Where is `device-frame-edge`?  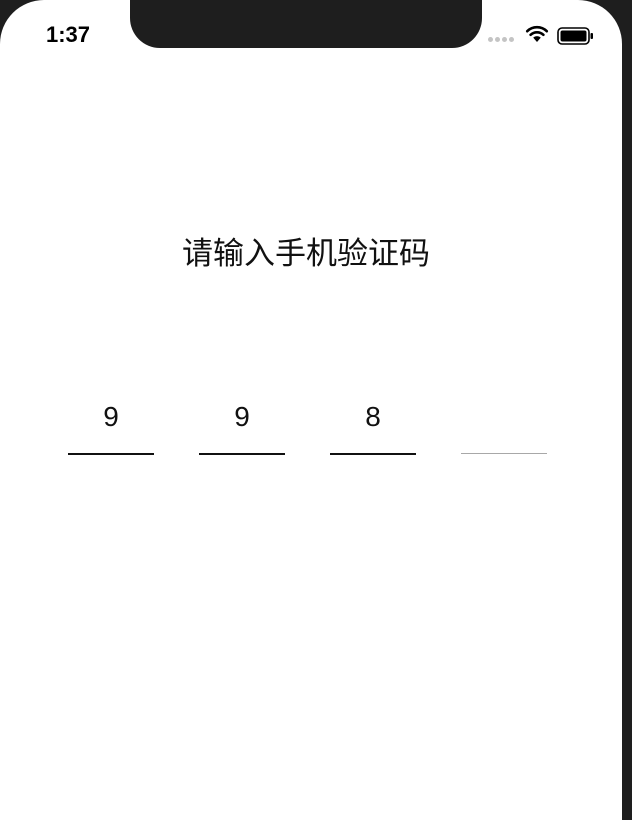
device-frame-edge is located at coordinates (627, 400).